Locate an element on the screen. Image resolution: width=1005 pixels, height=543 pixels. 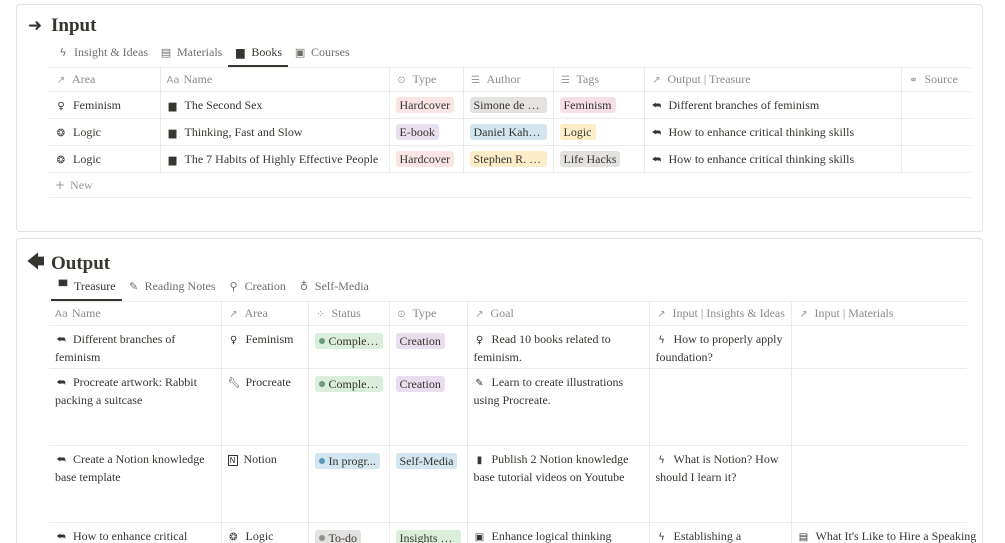
document-icon: ▤ is located at coordinates (803, 537).